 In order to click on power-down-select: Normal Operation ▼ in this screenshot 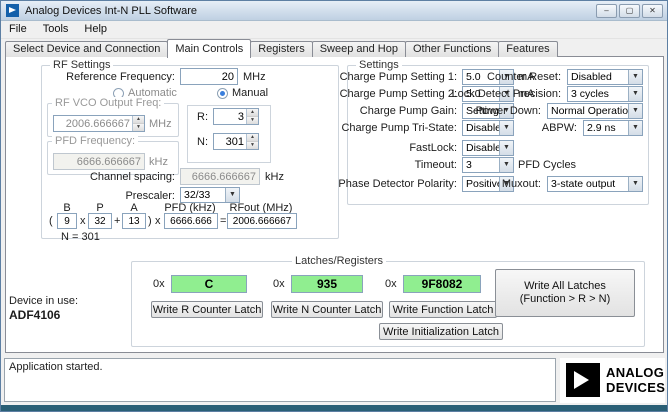, I will do `click(595, 111)`.